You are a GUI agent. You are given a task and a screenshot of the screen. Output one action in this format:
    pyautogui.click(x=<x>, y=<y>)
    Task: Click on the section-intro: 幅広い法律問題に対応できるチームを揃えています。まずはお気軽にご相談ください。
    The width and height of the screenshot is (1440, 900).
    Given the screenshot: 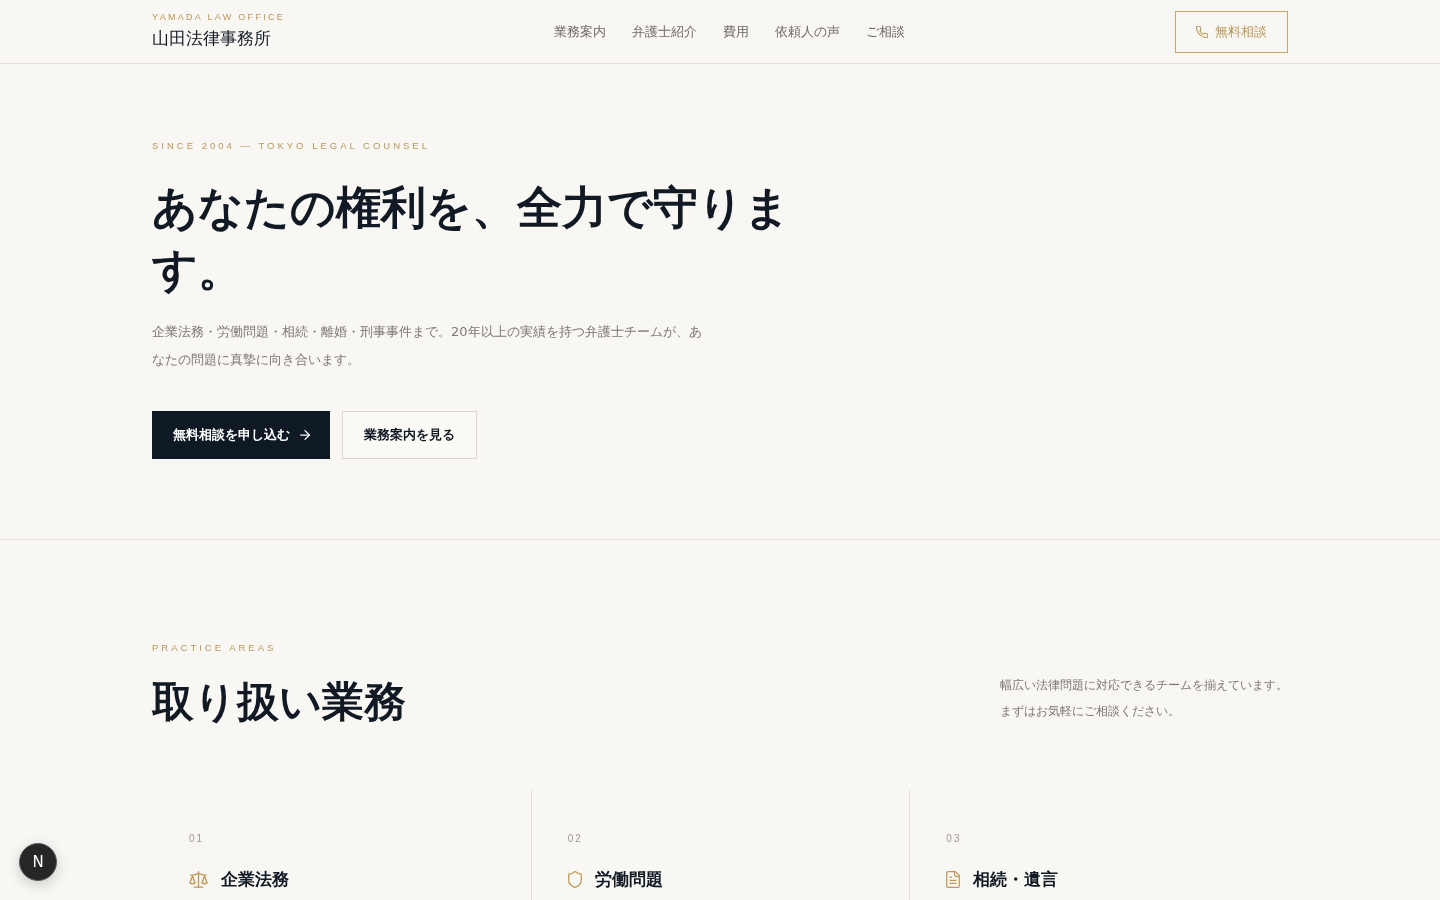 What is the action you would take?
    pyautogui.click(x=1144, y=698)
    